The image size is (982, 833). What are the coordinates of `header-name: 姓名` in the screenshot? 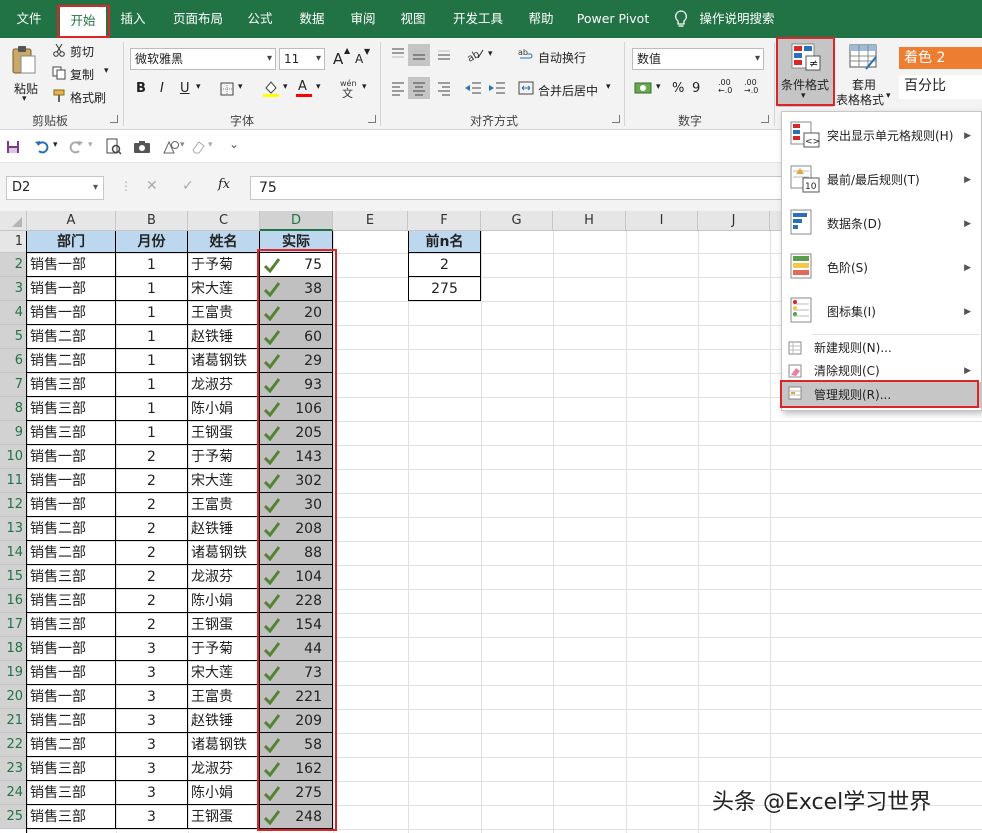 It's located at (224, 242).